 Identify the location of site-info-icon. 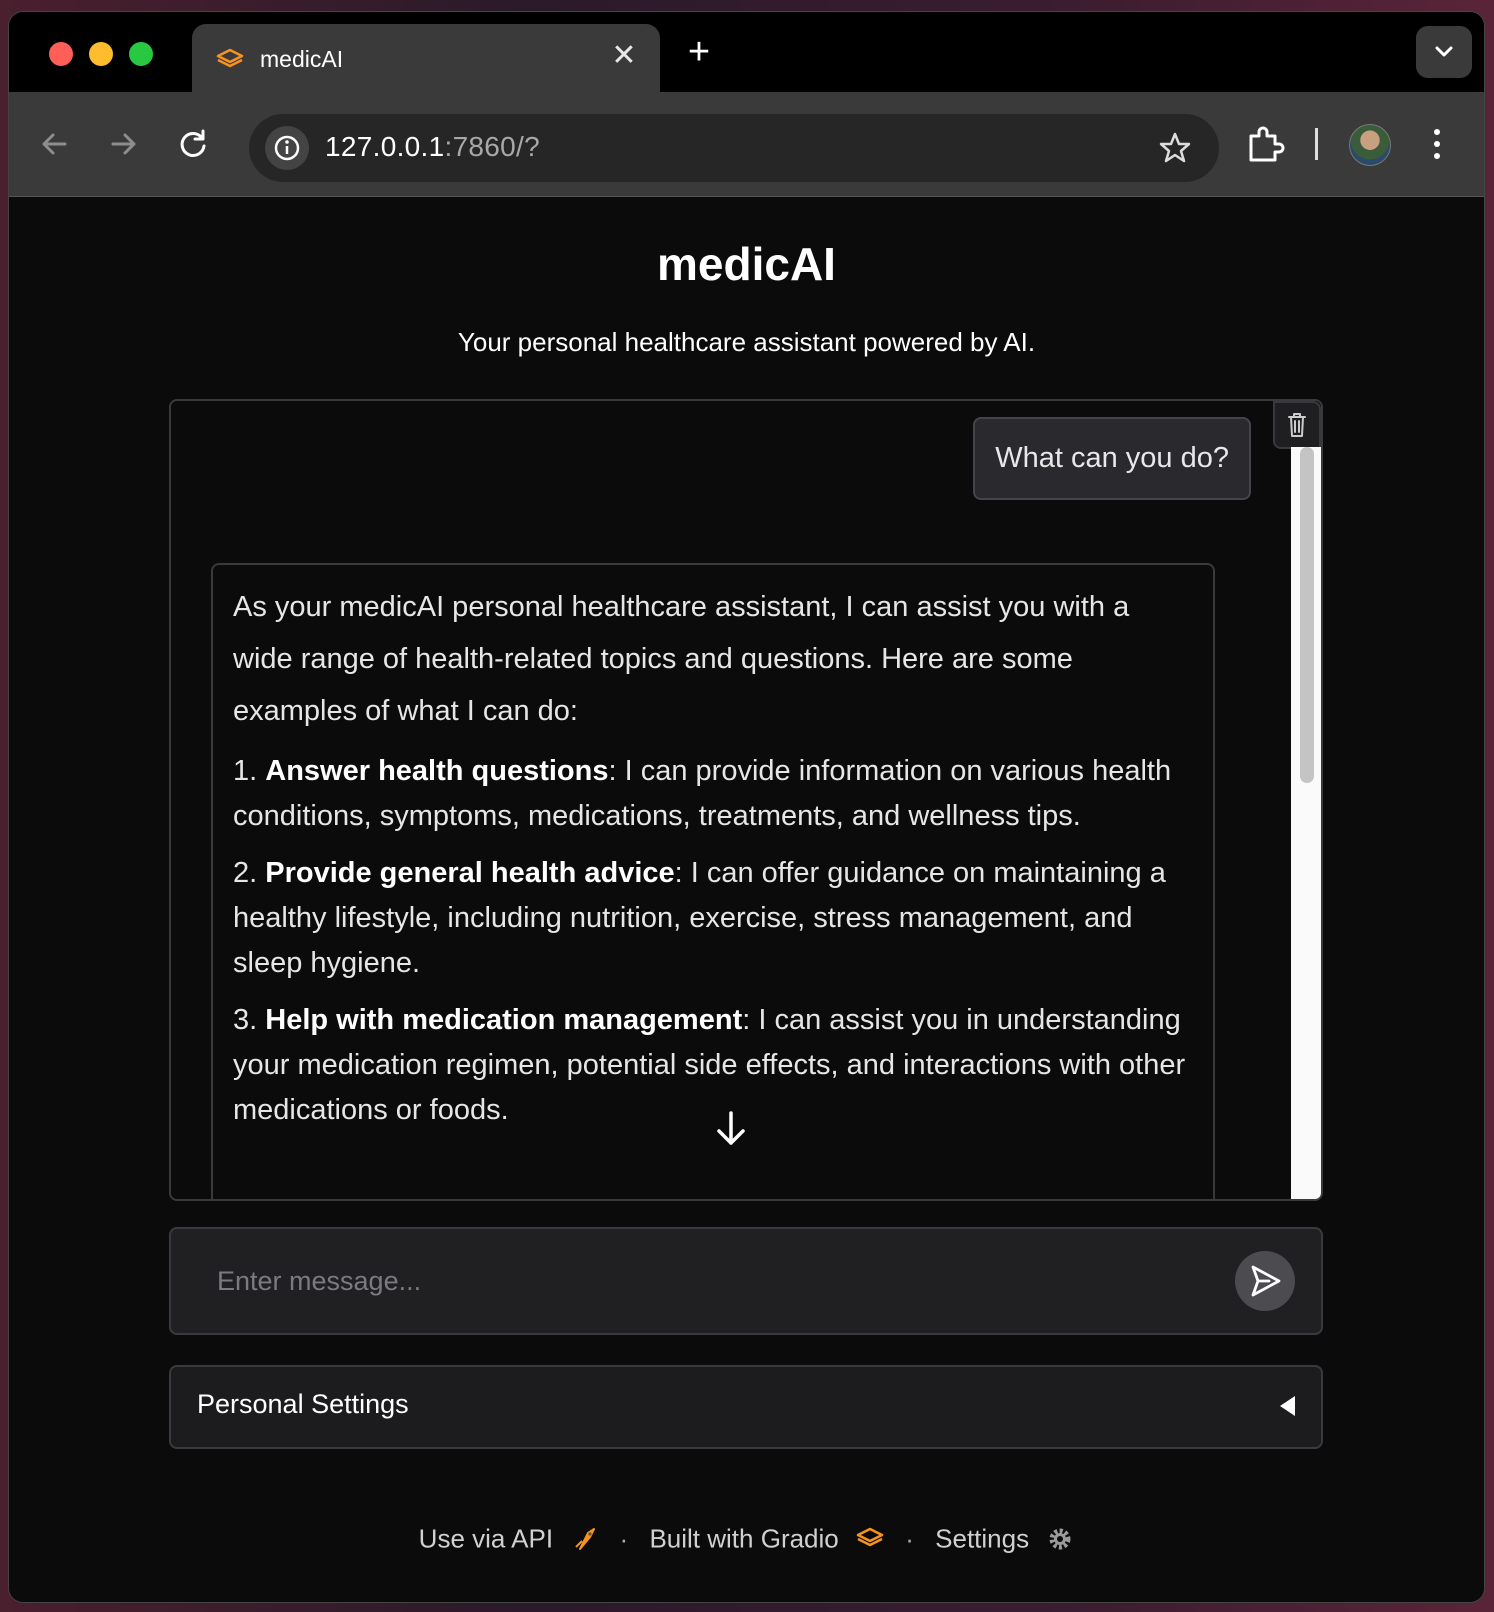
(287, 148).